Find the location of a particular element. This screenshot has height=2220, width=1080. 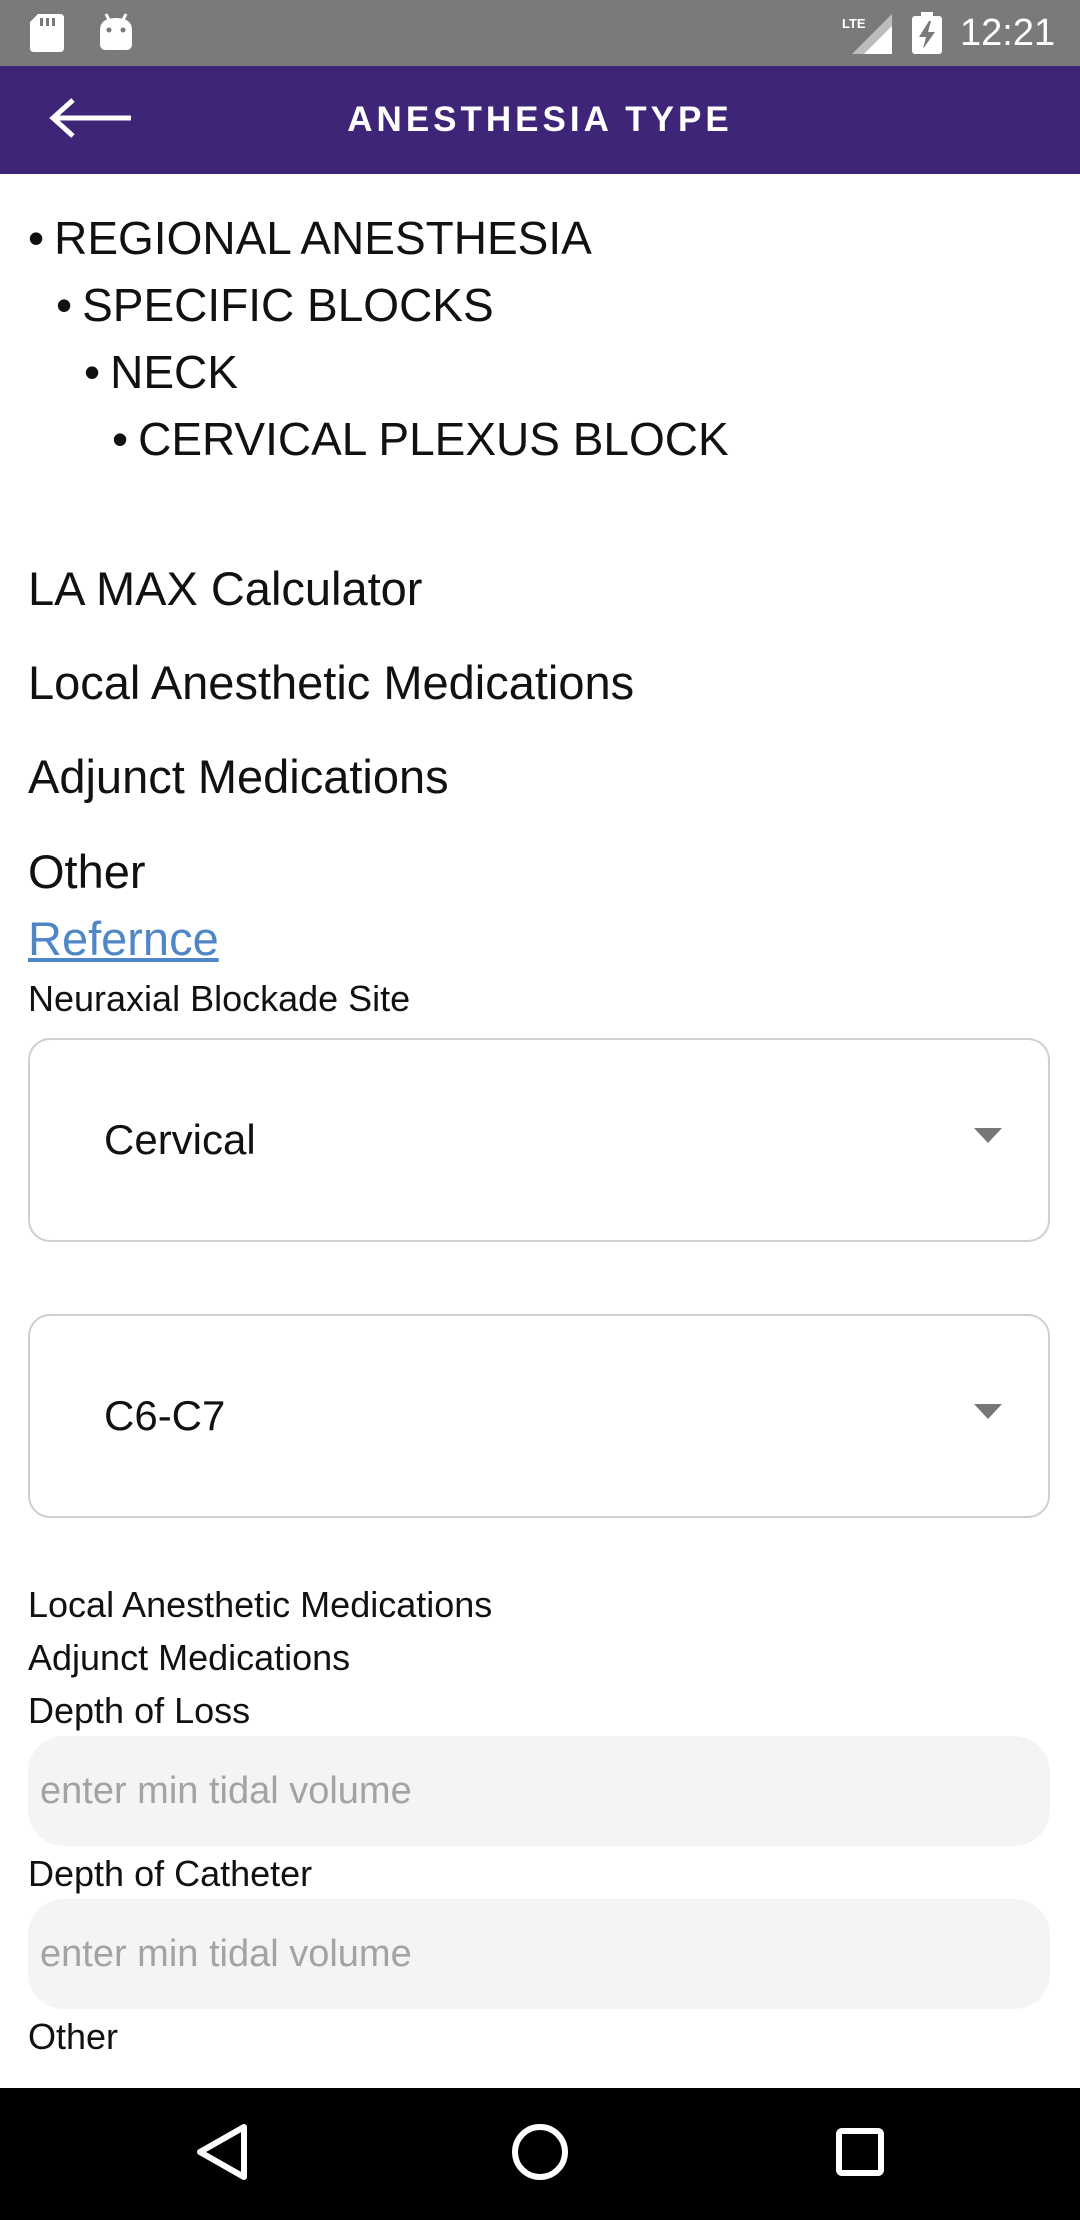

status-clock: 12:21 is located at coordinates (1008, 33).